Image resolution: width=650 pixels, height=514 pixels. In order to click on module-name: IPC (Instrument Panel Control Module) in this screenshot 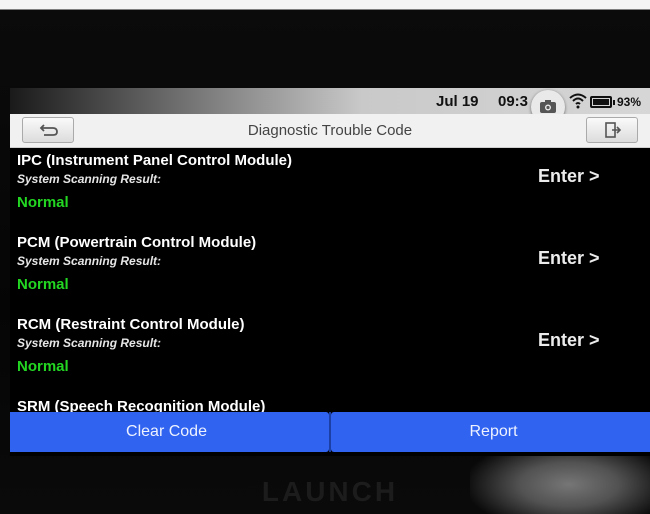, I will do `click(155, 160)`.